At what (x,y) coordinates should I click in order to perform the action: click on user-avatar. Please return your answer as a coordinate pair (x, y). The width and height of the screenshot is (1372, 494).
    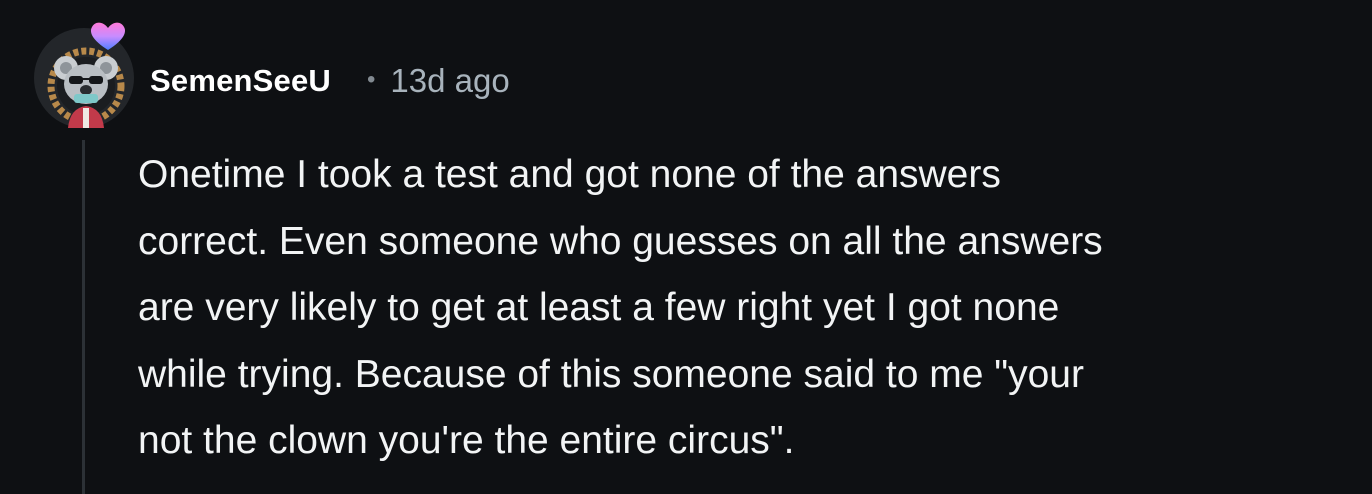
    Looking at the image, I should click on (84, 75).